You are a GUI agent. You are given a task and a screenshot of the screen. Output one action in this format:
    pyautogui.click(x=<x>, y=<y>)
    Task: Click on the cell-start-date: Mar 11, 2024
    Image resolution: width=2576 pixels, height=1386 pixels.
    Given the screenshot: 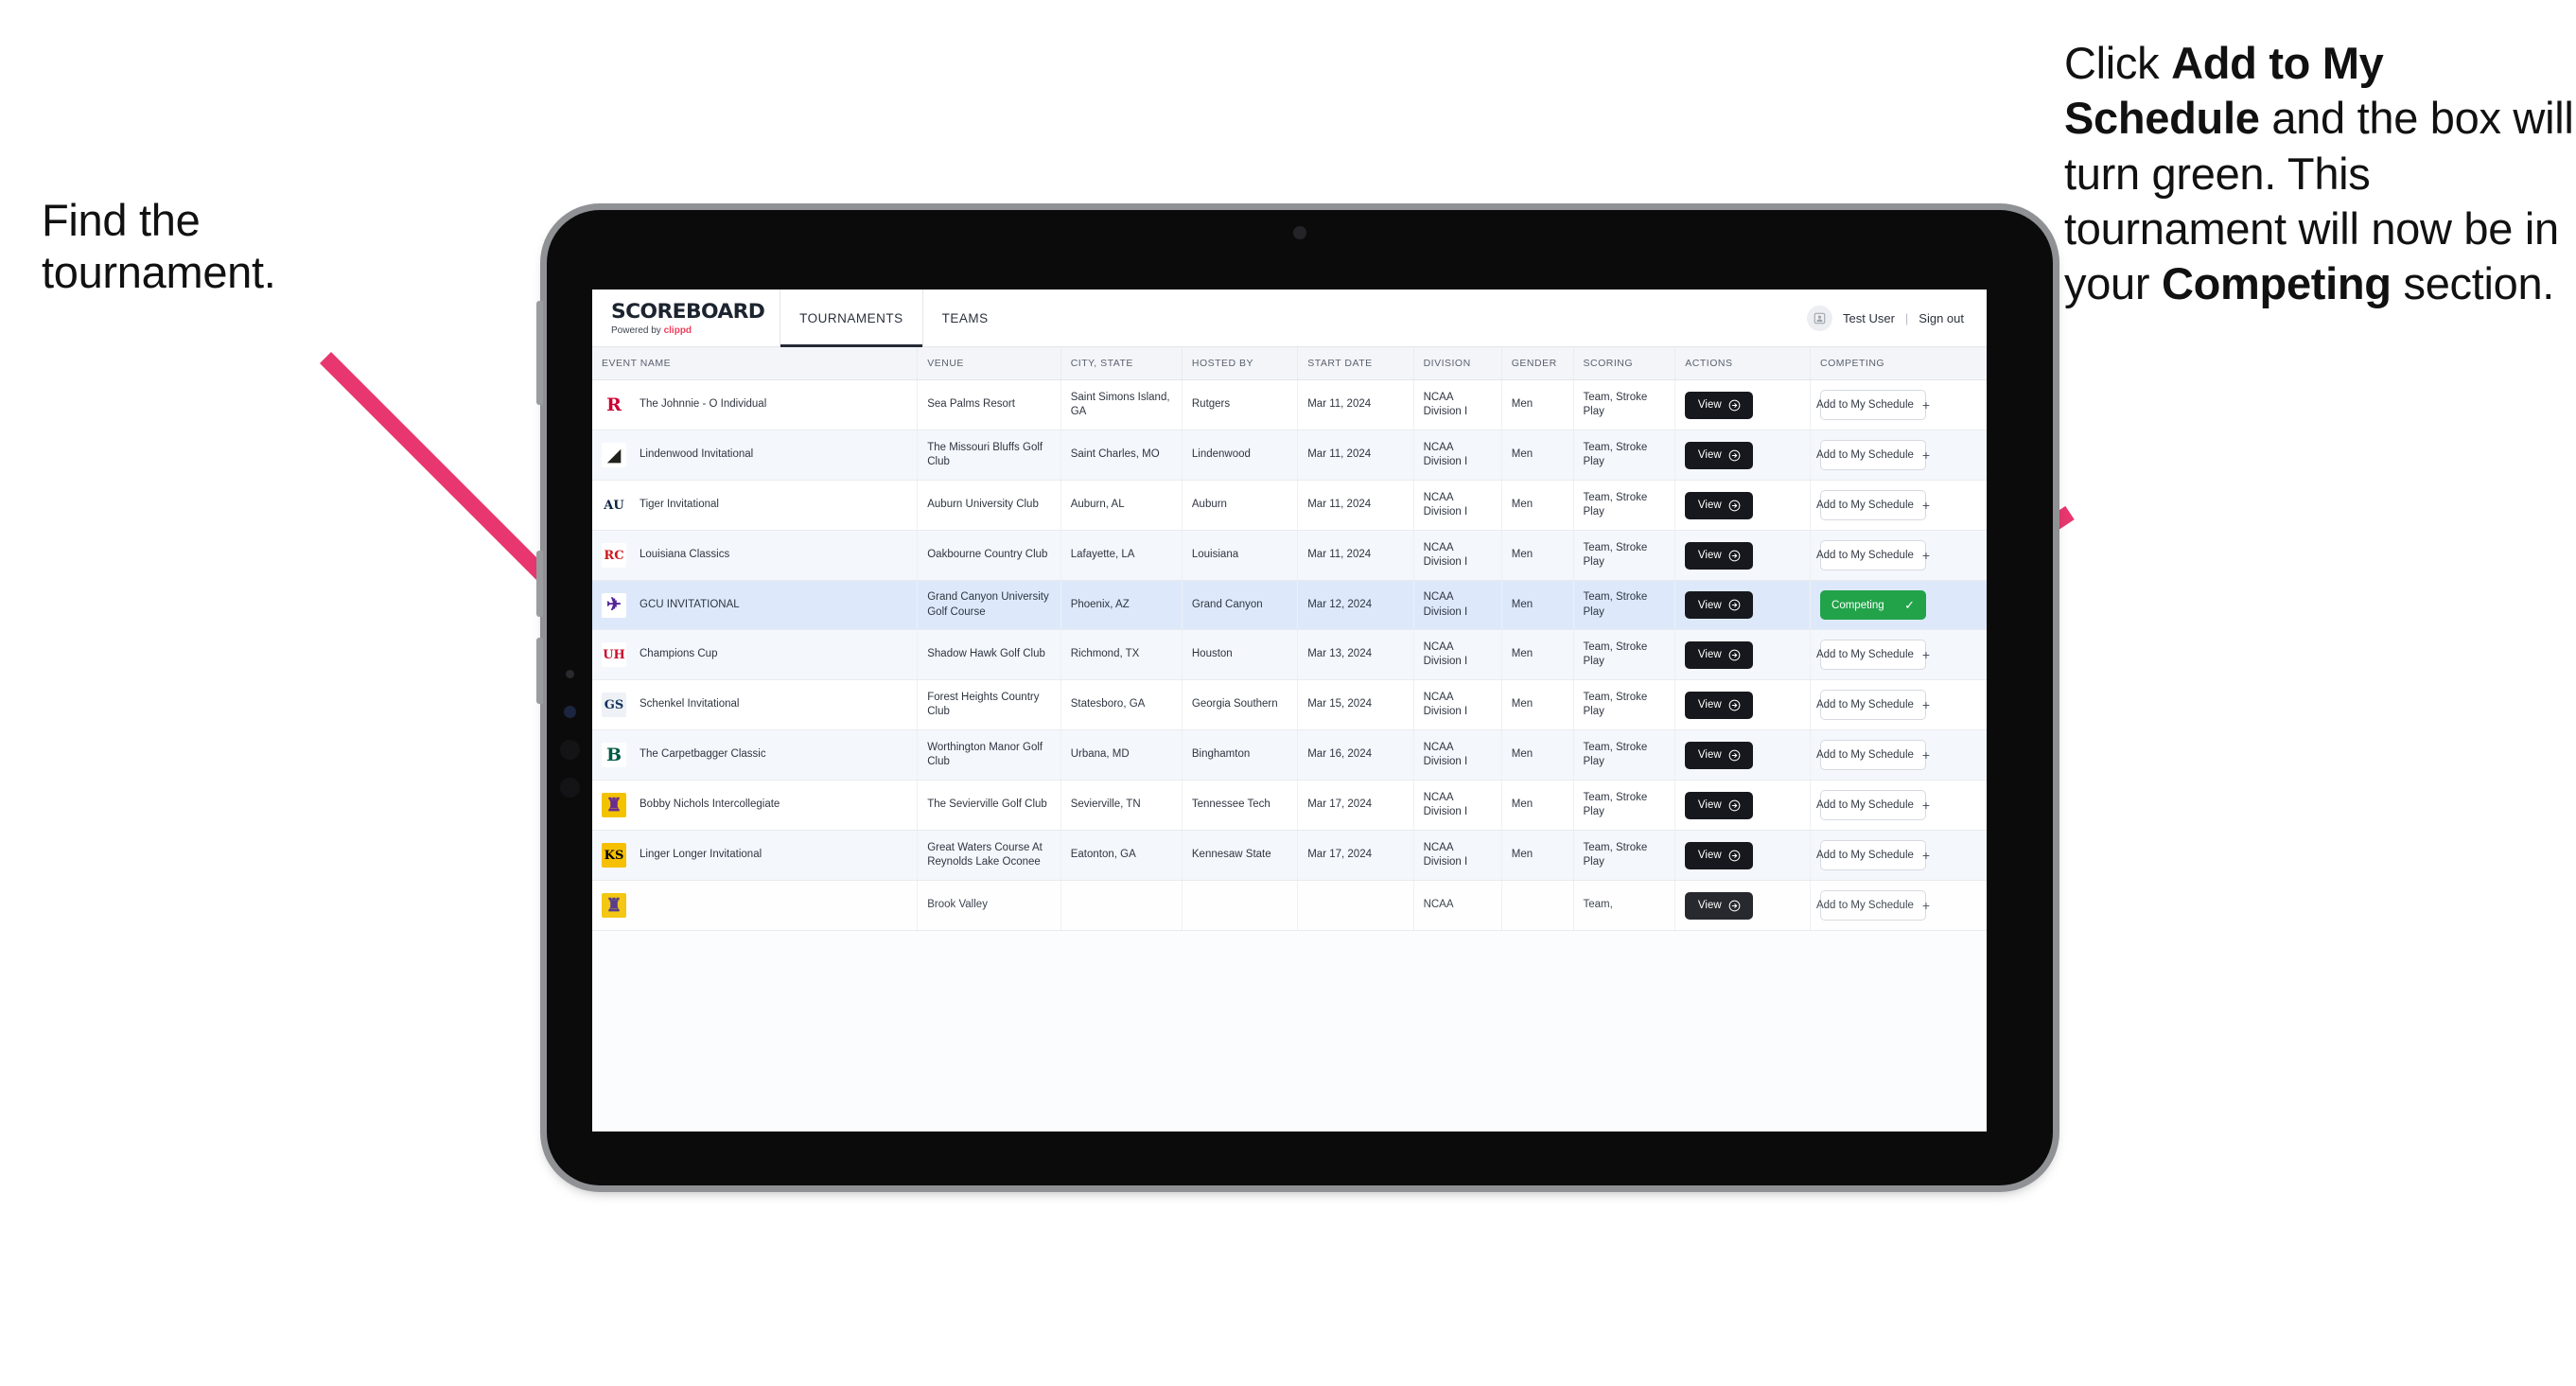 What is the action you would take?
    pyautogui.click(x=1356, y=455)
    